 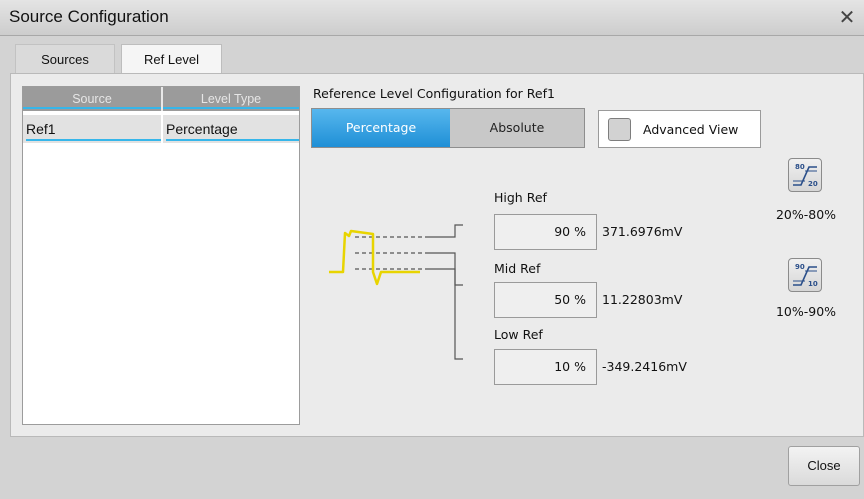 What do you see at coordinates (800, 167) in the screenshot?
I see `svg-text: 80` at bounding box center [800, 167].